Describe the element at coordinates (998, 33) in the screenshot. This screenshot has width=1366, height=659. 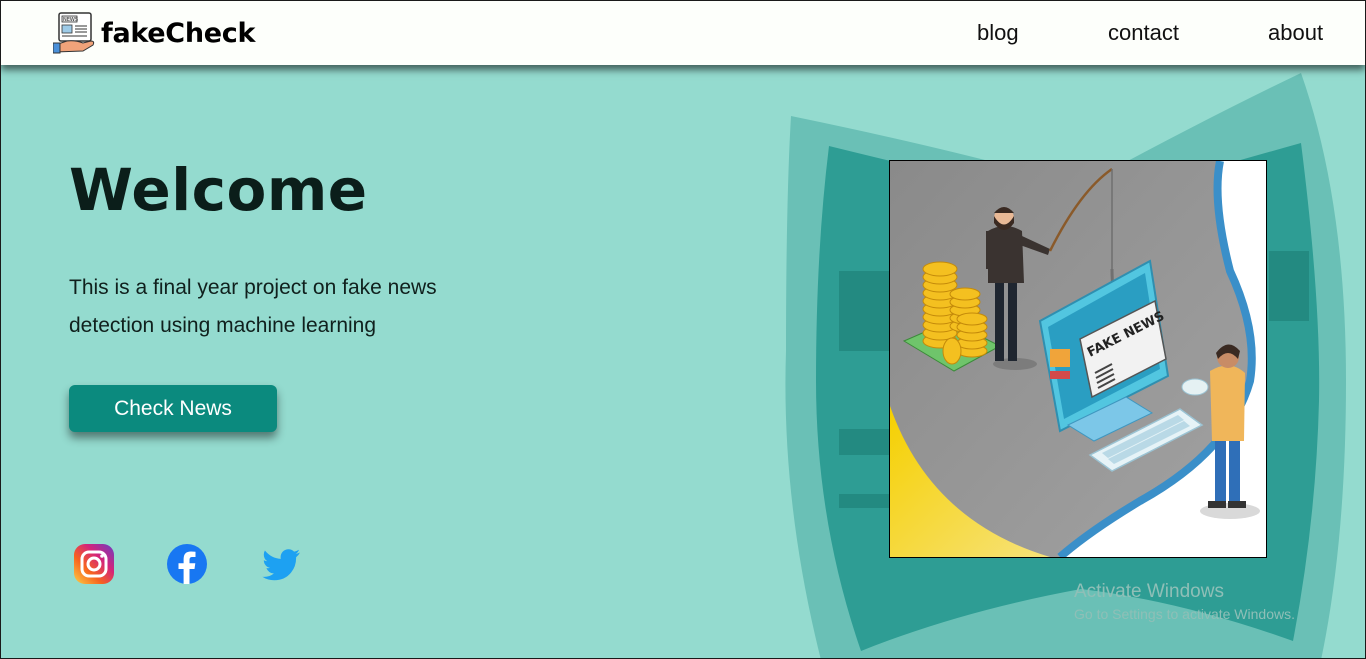
I see `nav-blog-link: blog` at that location.